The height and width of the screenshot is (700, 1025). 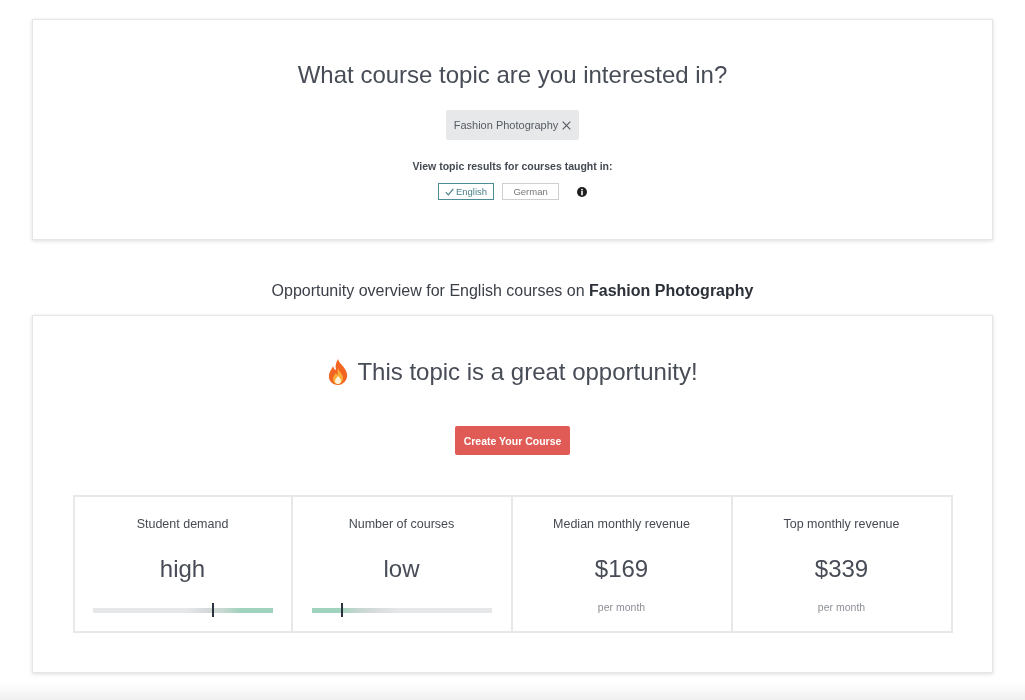 What do you see at coordinates (527, 372) in the screenshot?
I see `opportunity-title: This topic is a great opportunity!` at bounding box center [527, 372].